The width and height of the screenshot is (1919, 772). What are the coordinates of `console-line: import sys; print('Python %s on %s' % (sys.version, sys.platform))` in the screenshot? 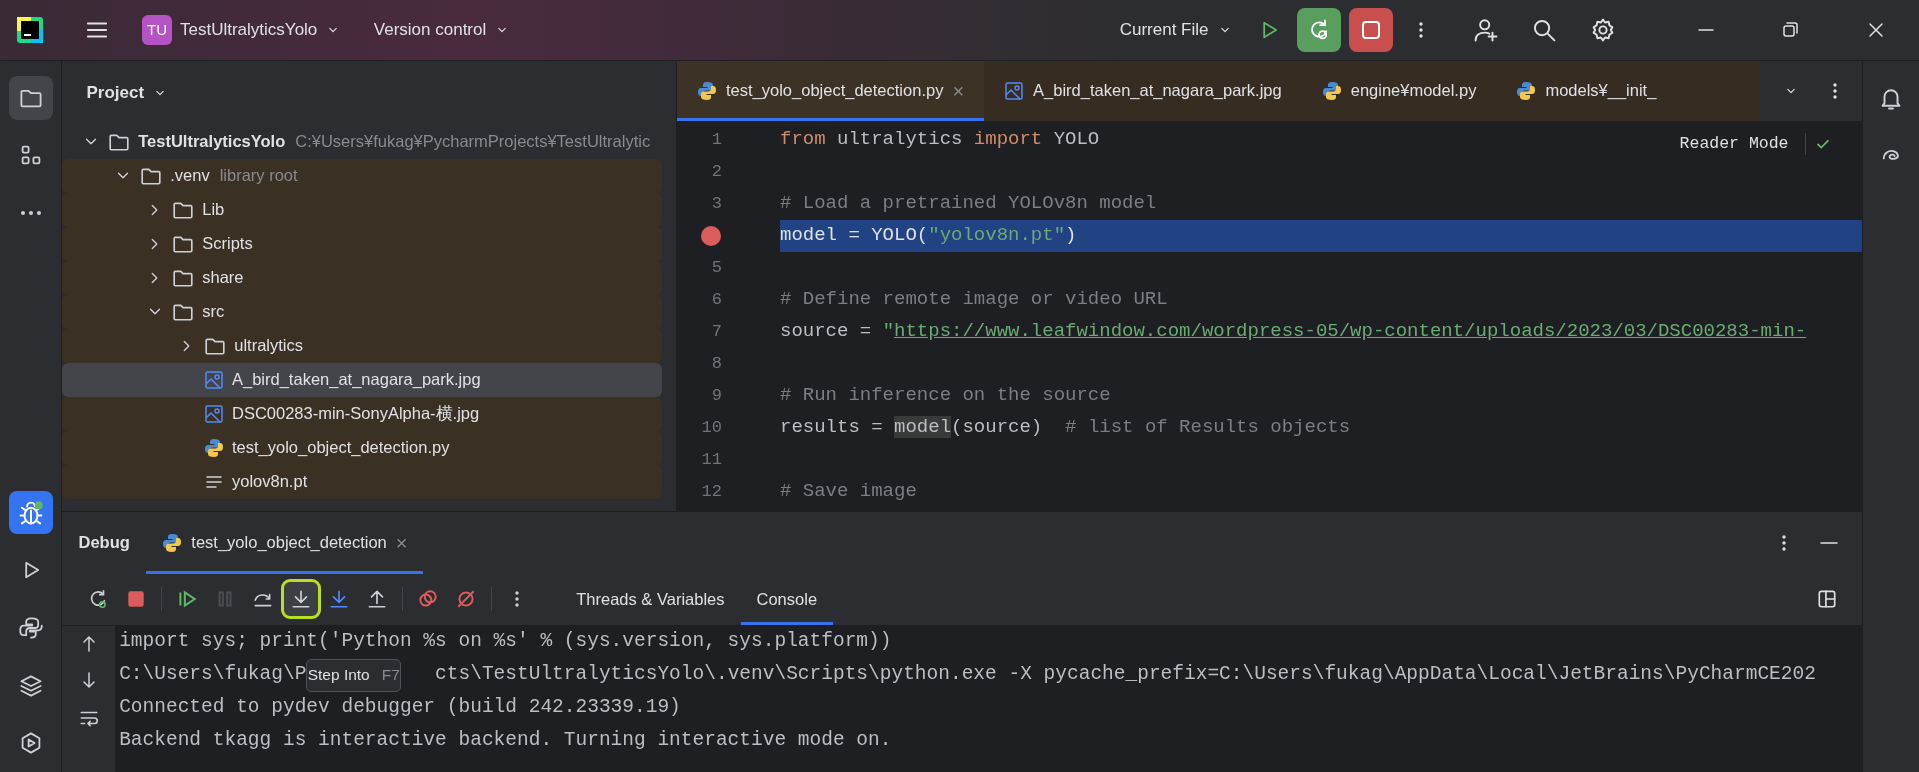 It's located at (505, 642).